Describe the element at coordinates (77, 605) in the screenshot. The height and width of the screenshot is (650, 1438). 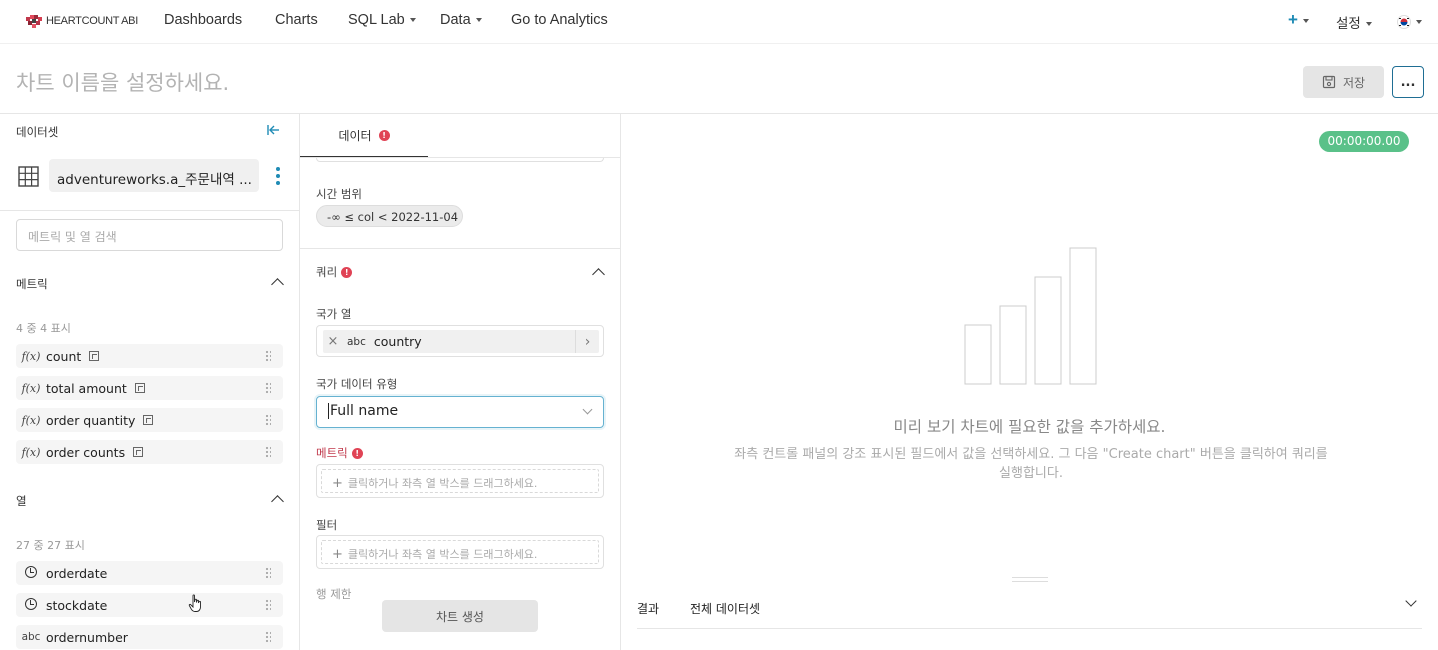
I see `column-name: stockdate` at that location.